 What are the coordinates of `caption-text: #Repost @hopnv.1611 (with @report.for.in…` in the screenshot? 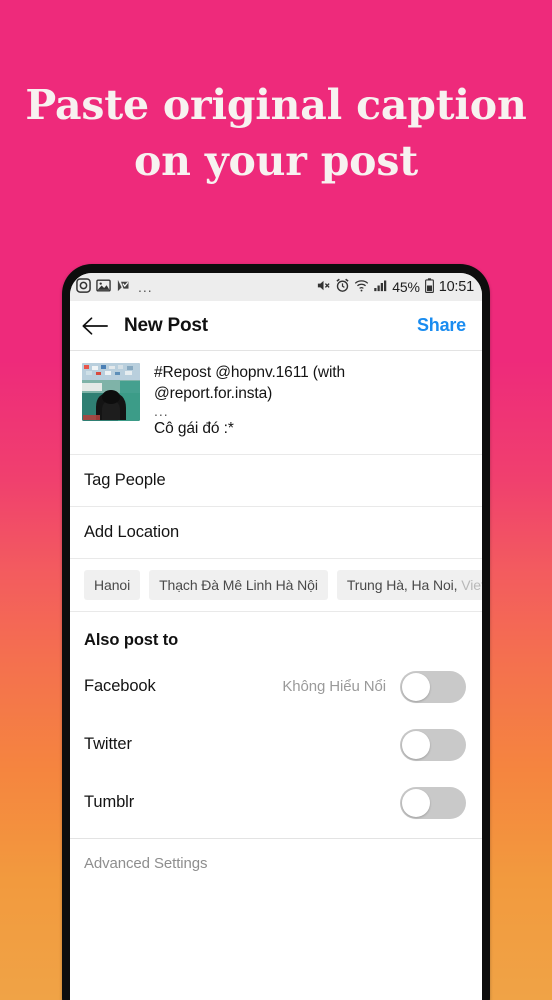 It's located at (249, 401).